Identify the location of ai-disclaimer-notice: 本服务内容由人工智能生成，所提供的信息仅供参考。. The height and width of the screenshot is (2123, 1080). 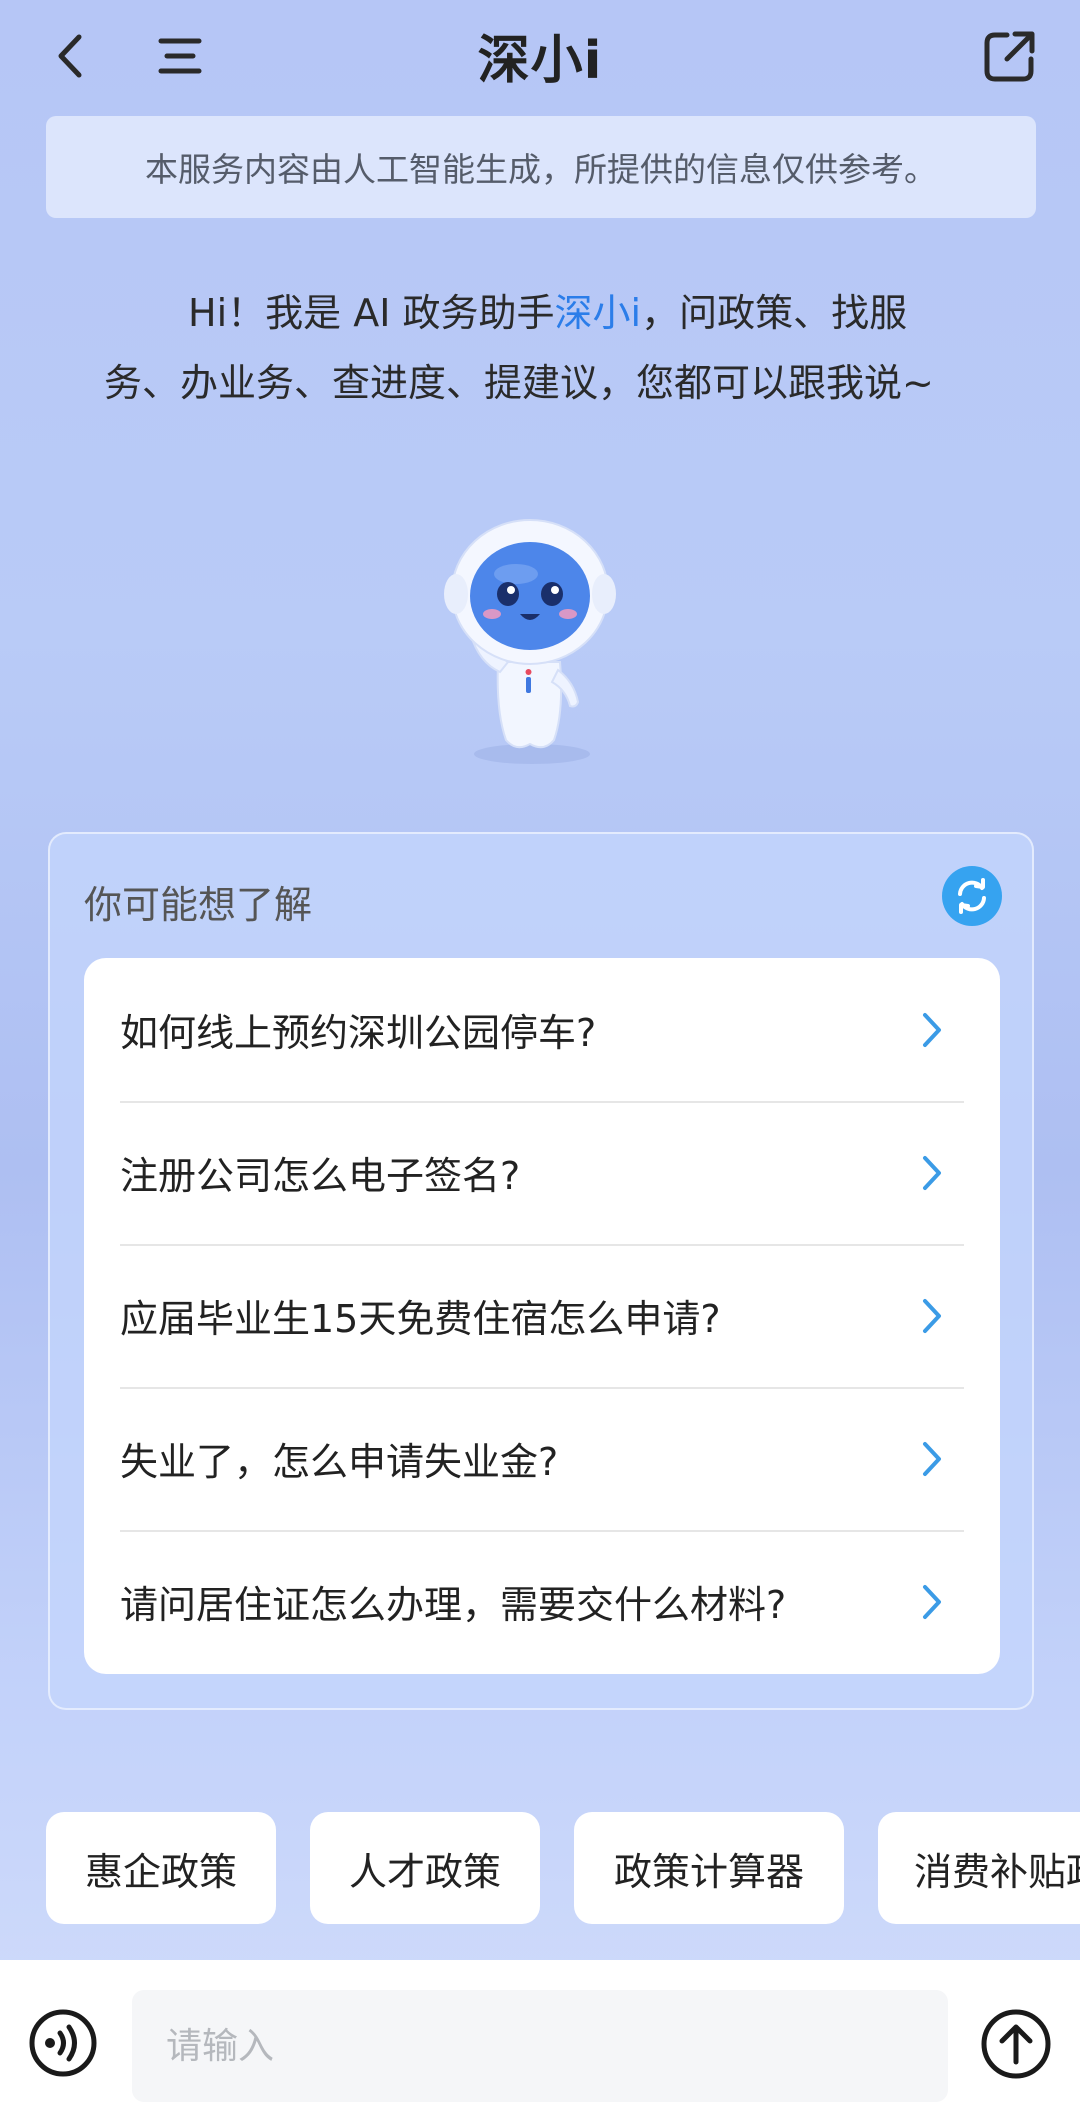
(541, 167).